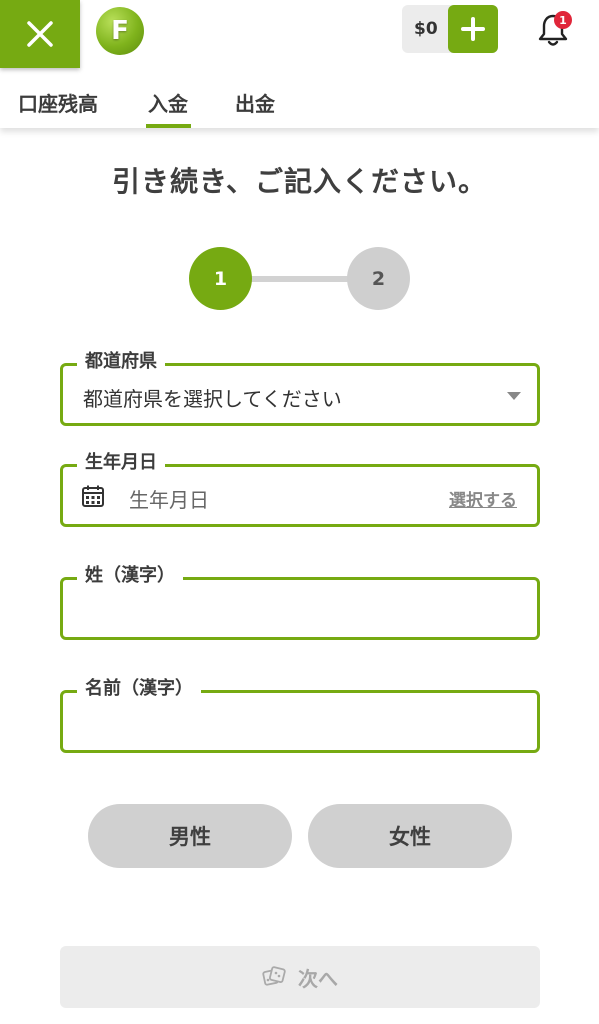 This screenshot has height=1024, width=599. Describe the element at coordinates (58, 102) in the screenshot. I see `tab-balance: 口座残高` at that location.